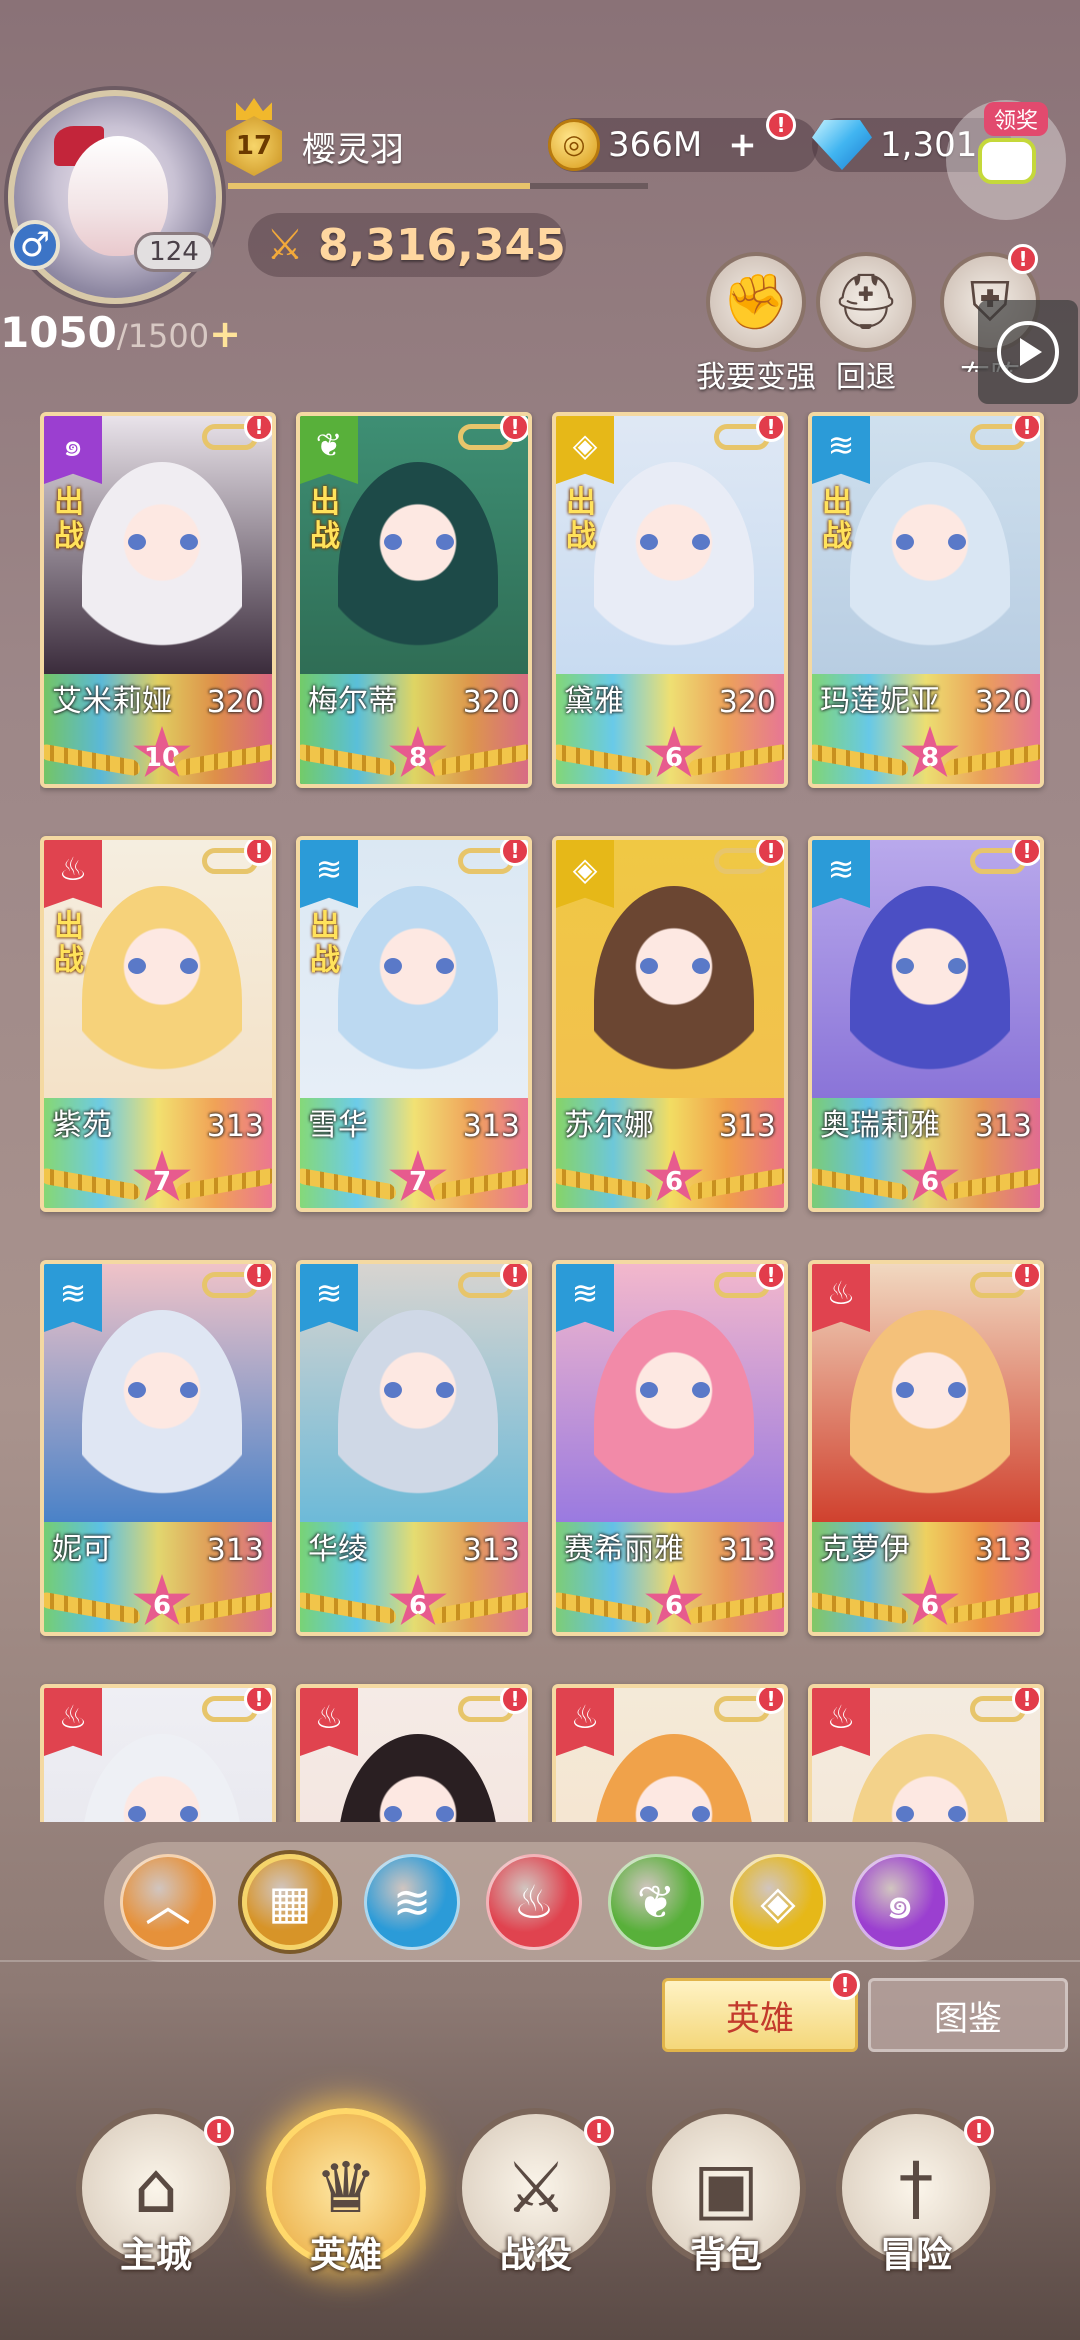 This screenshot has height=2340, width=1080. Describe the element at coordinates (926, 1024) in the screenshot. I see `hero-card: ≋! 奥瑞莉雅 313 6` at that location.